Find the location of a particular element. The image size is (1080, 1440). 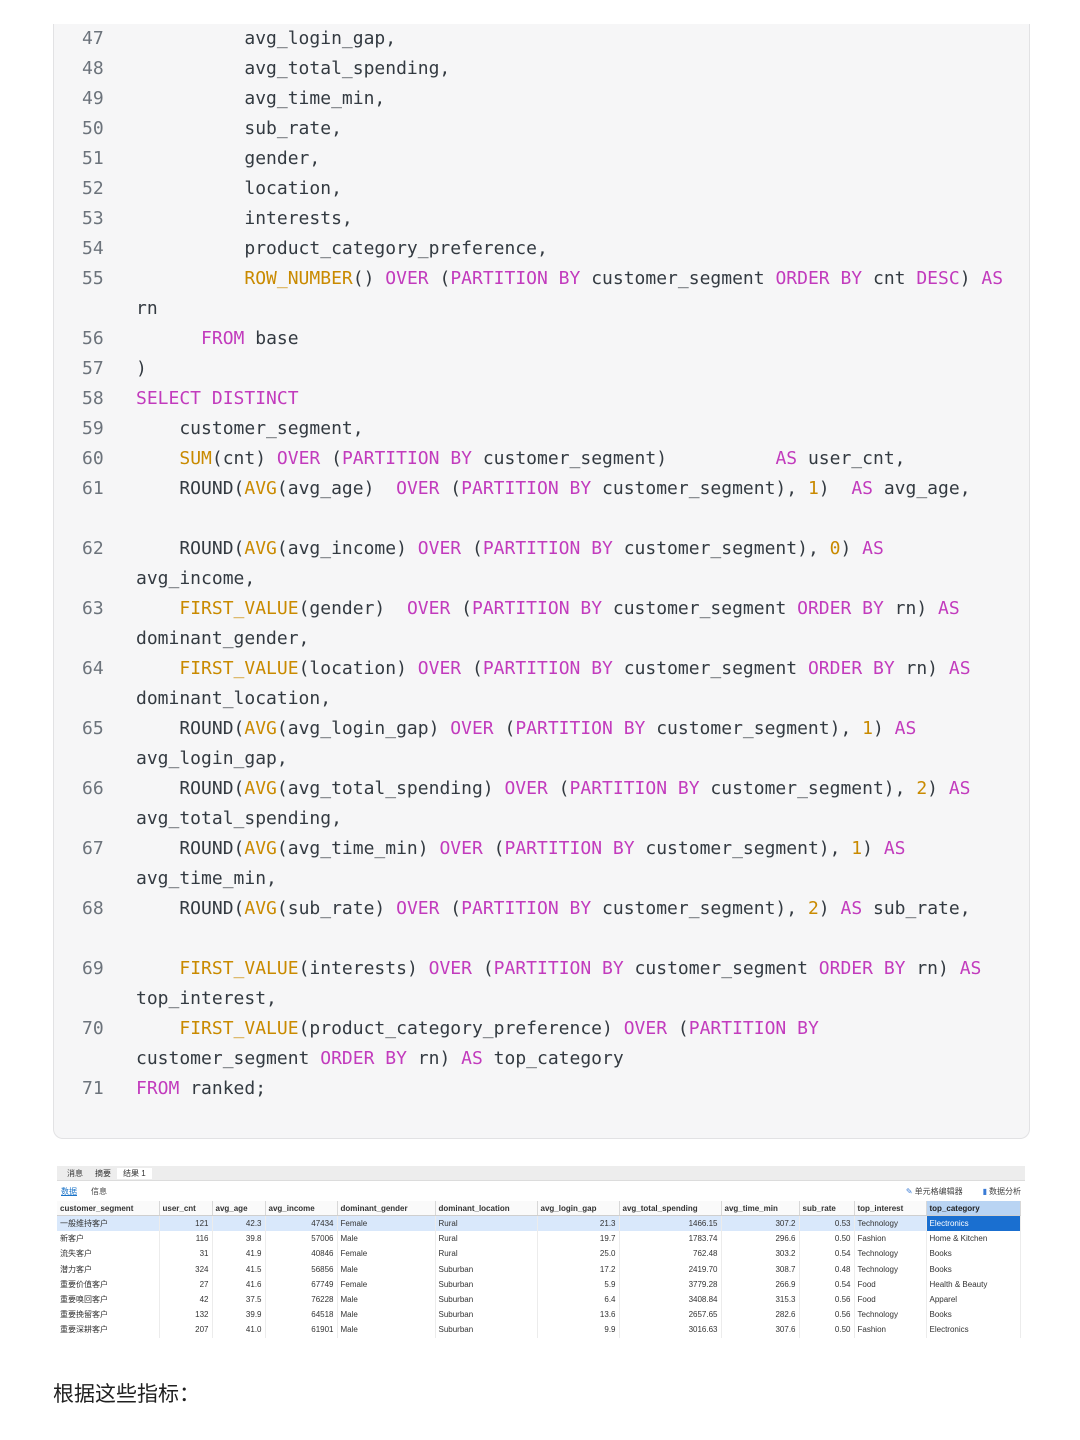

table-cell: 307.6 is located at coordinates (760, 1330).